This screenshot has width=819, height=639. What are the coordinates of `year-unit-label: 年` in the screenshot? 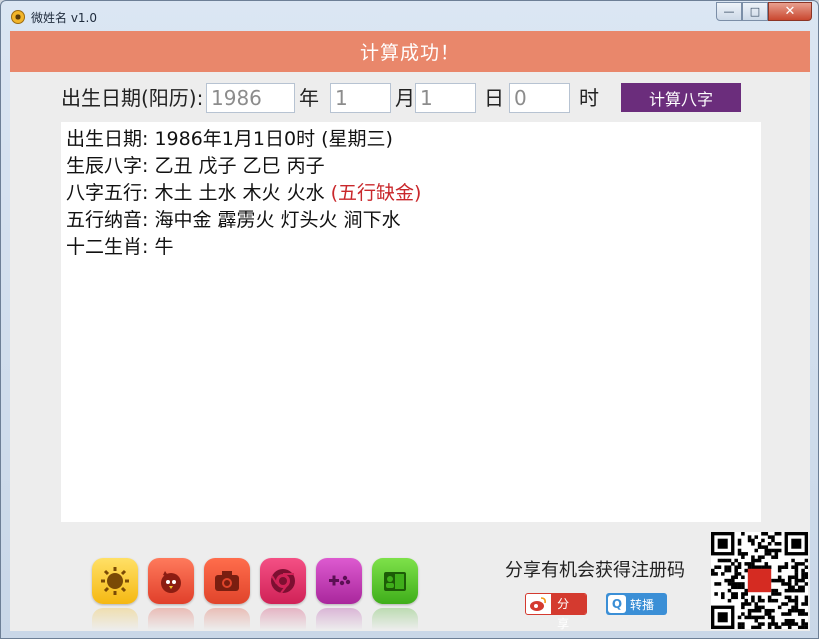 It's located at (309, 98).